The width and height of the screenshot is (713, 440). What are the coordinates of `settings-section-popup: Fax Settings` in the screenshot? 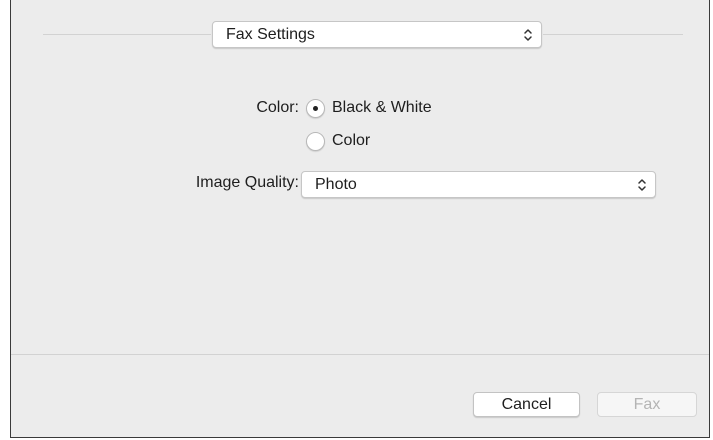 It's located at (377, 34).